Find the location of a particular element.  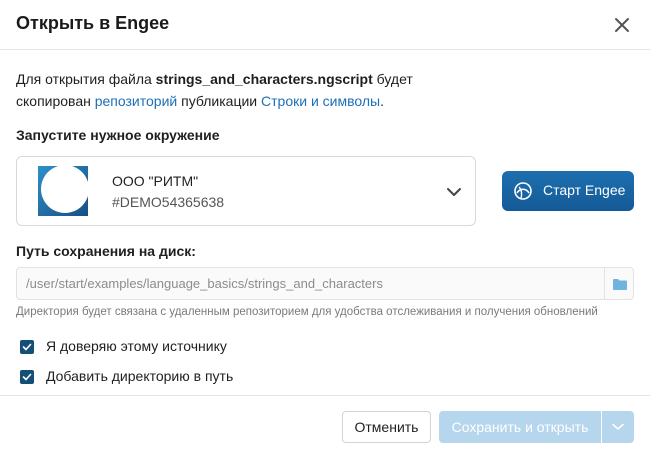

dialog-footer: Отменить Сохранить и открыть is located at coordinates (325, 425).